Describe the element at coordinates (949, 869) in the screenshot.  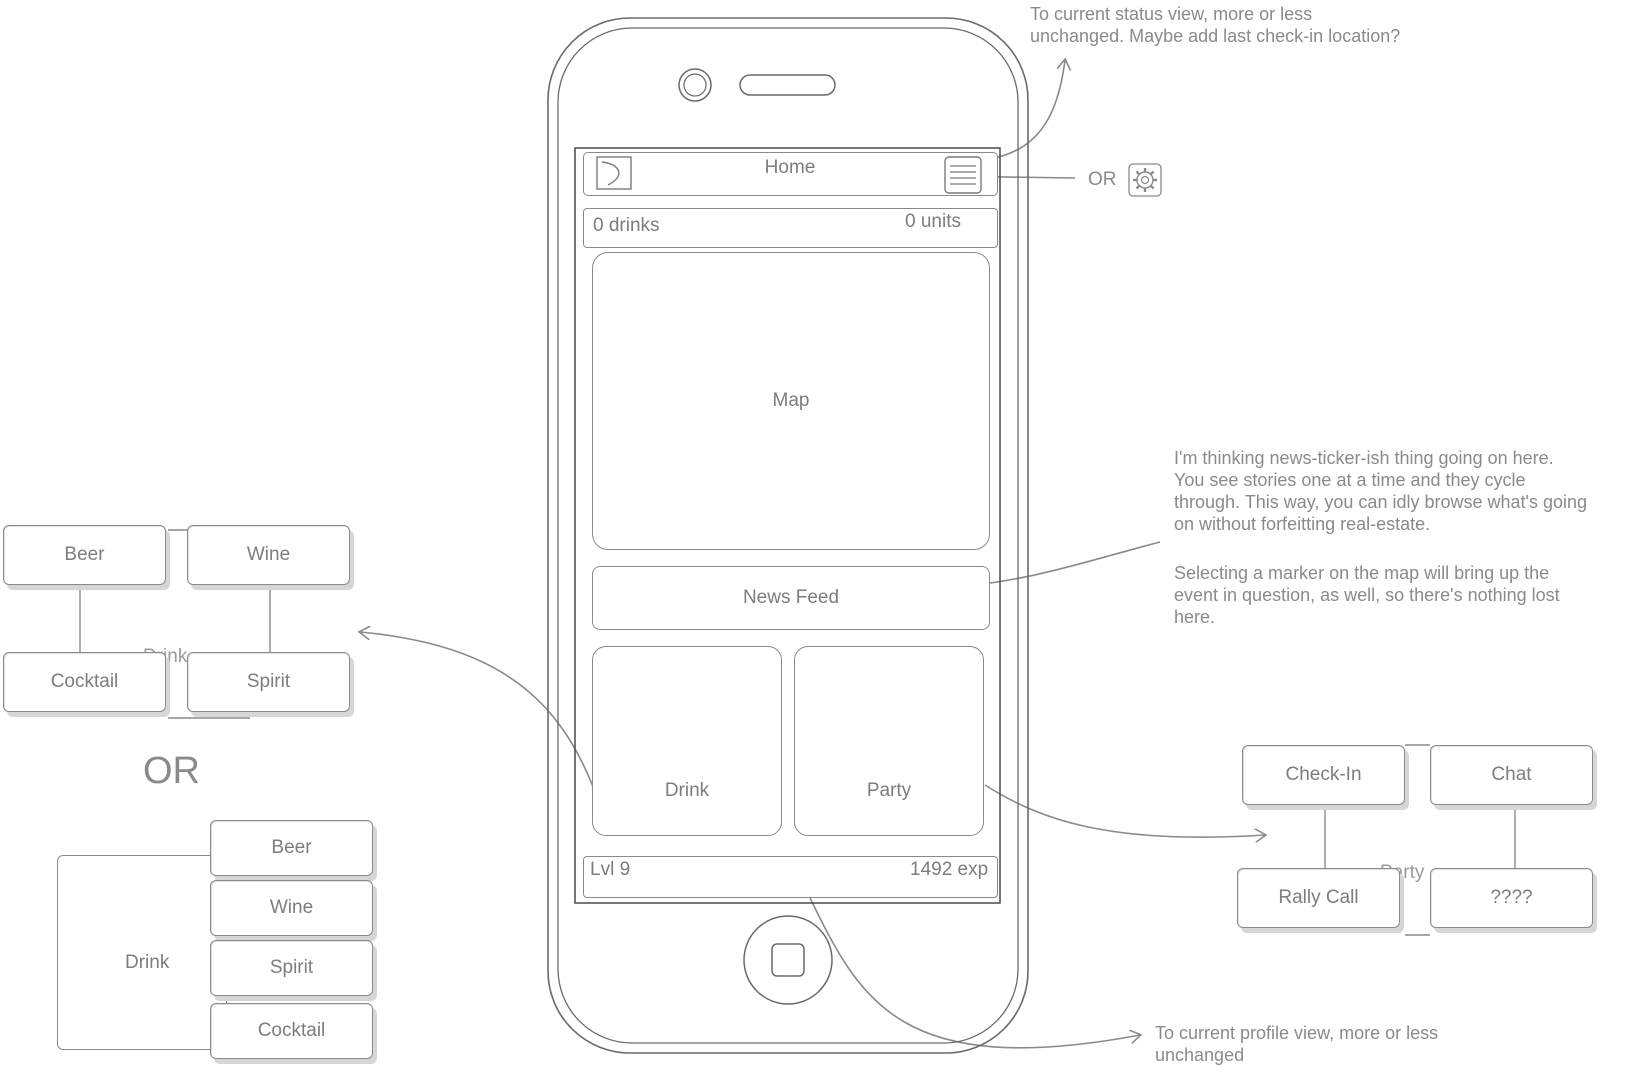
I see `exp-label: 1492 exp` at that location.